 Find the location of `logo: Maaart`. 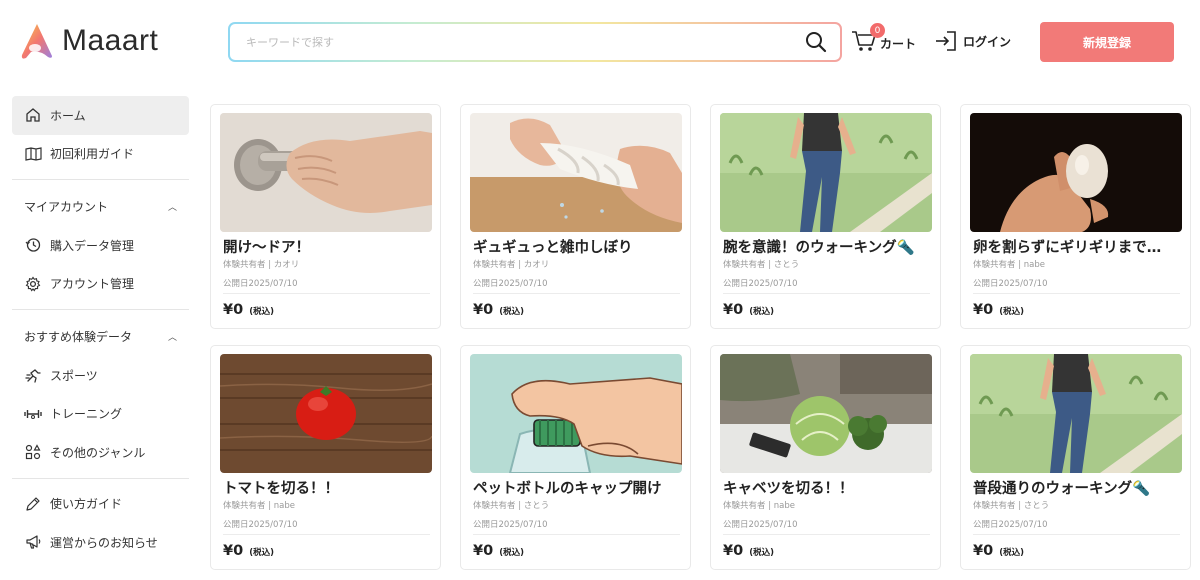

logo: Maaart is located at coordinates (87, 41).